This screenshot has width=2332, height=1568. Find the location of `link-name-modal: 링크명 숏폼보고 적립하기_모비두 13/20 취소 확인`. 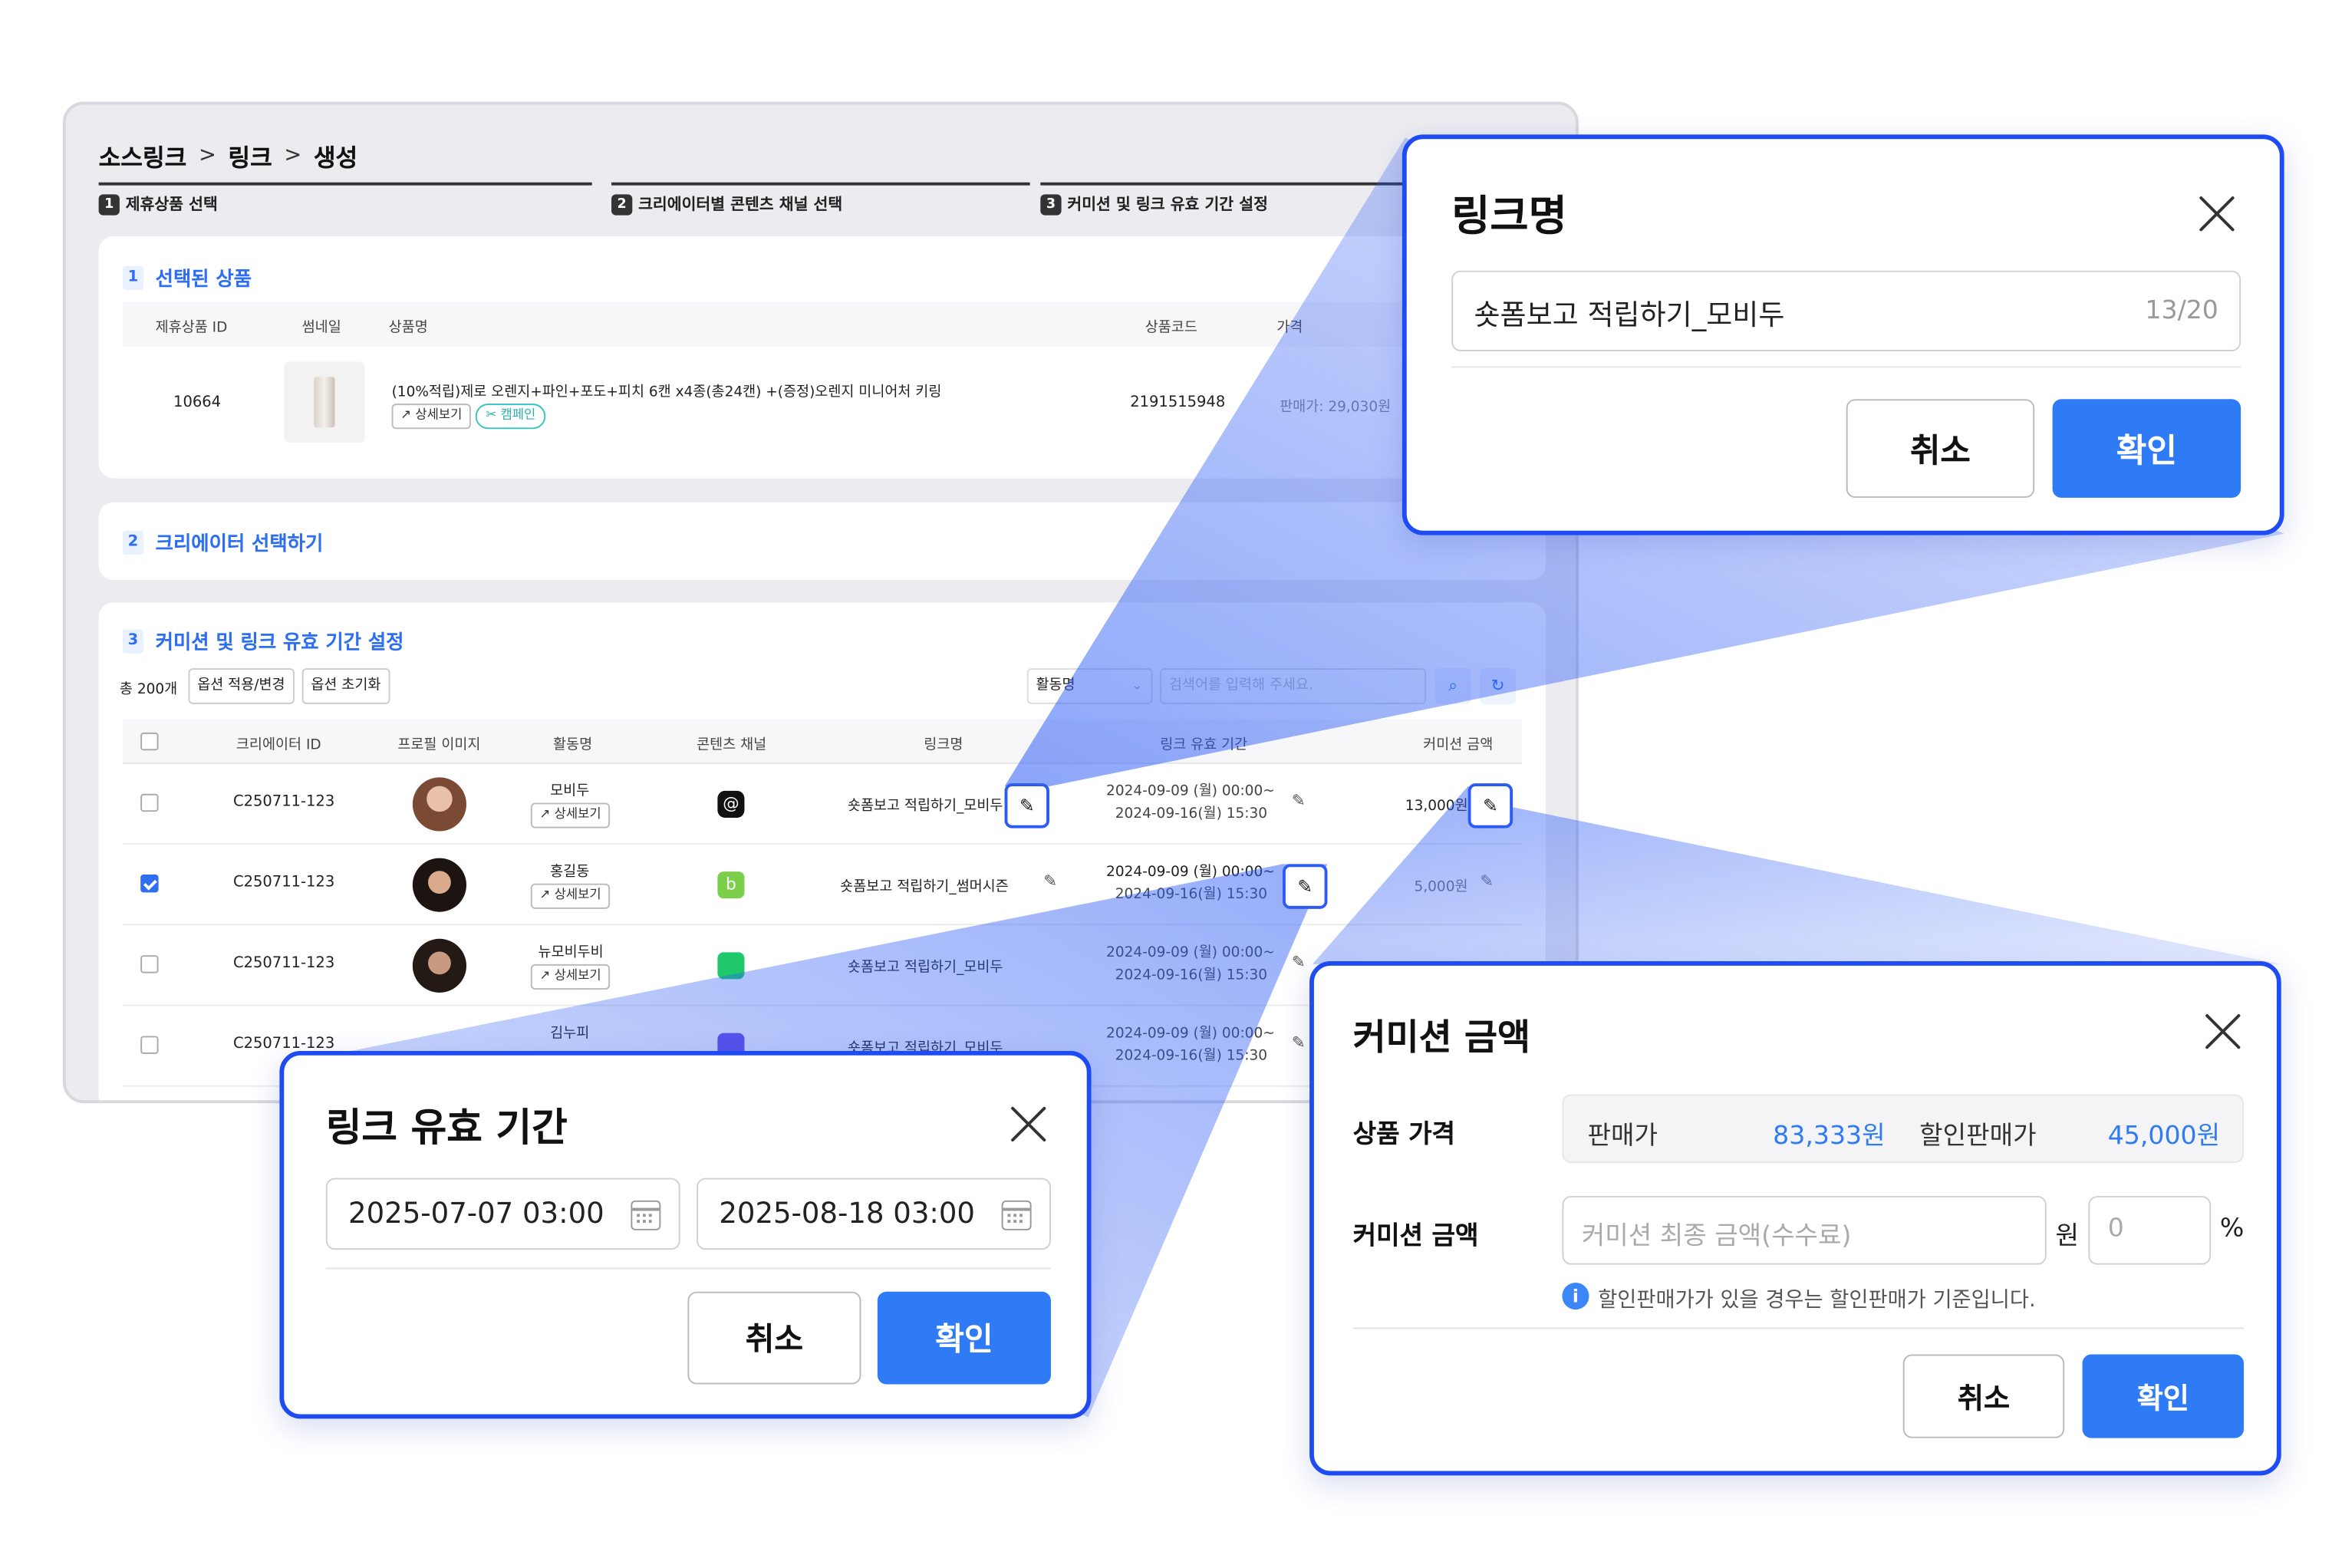

link-name-modal: 링크명 숏폼보고 적립하기_모비두 13/20 취소 확인 is located at coordinates (1843, 334).